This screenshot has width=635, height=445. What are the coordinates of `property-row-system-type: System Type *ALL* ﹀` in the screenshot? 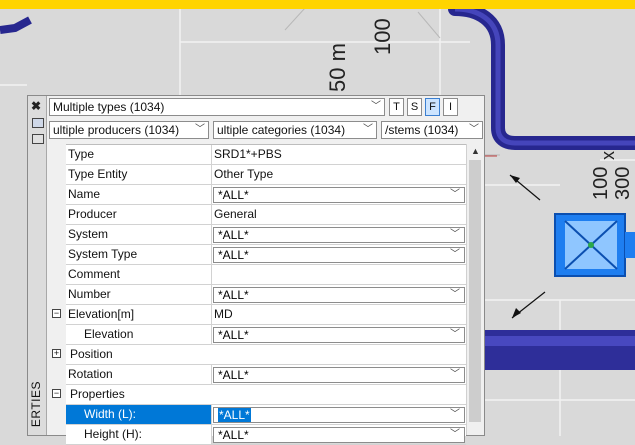 It's located at (266, 255).